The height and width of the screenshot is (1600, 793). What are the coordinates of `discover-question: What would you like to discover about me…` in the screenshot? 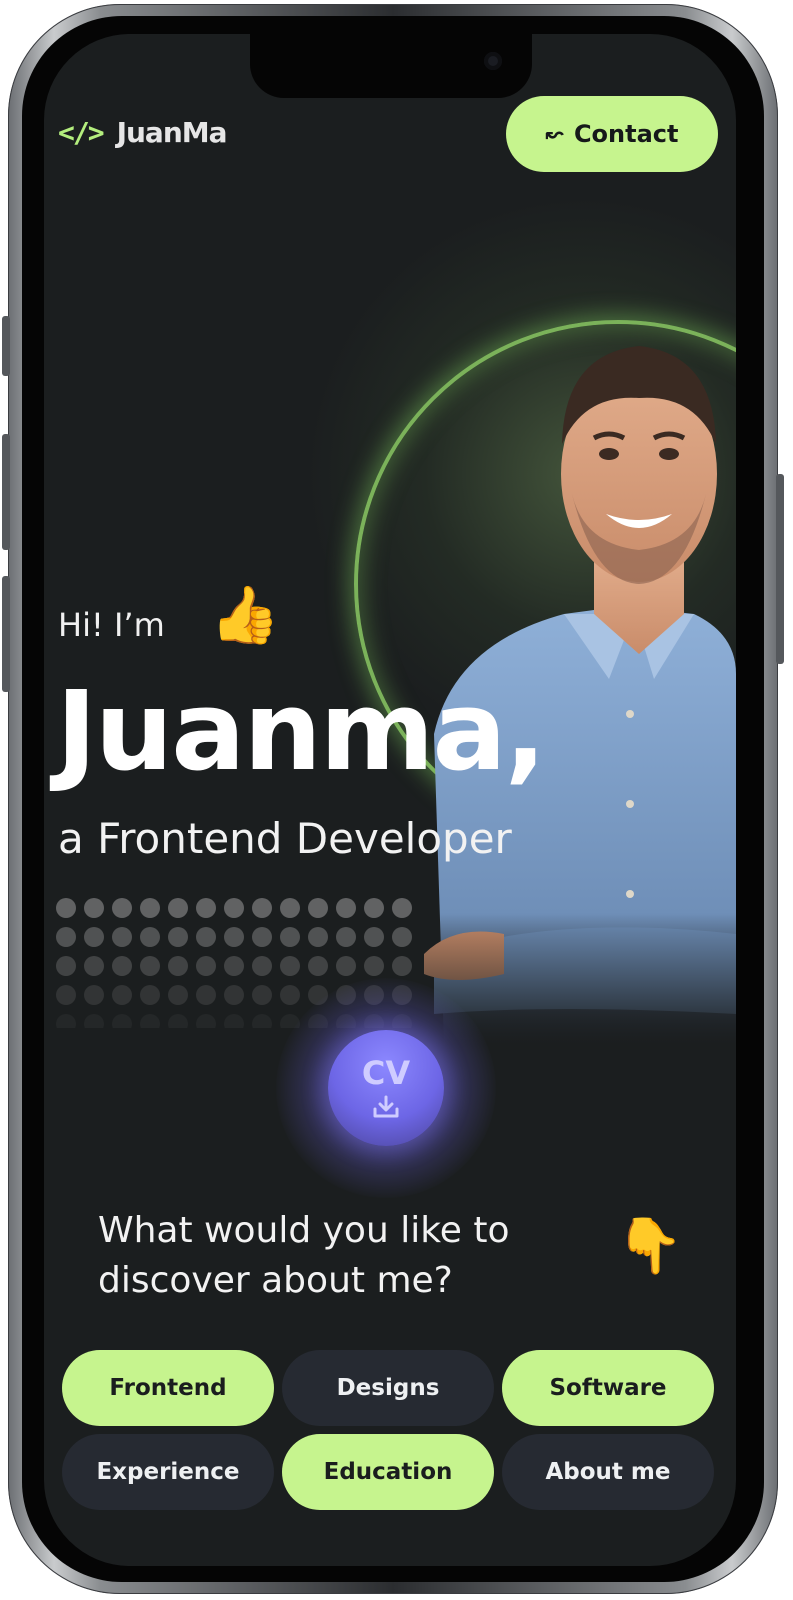 It's located at (304, 1256).